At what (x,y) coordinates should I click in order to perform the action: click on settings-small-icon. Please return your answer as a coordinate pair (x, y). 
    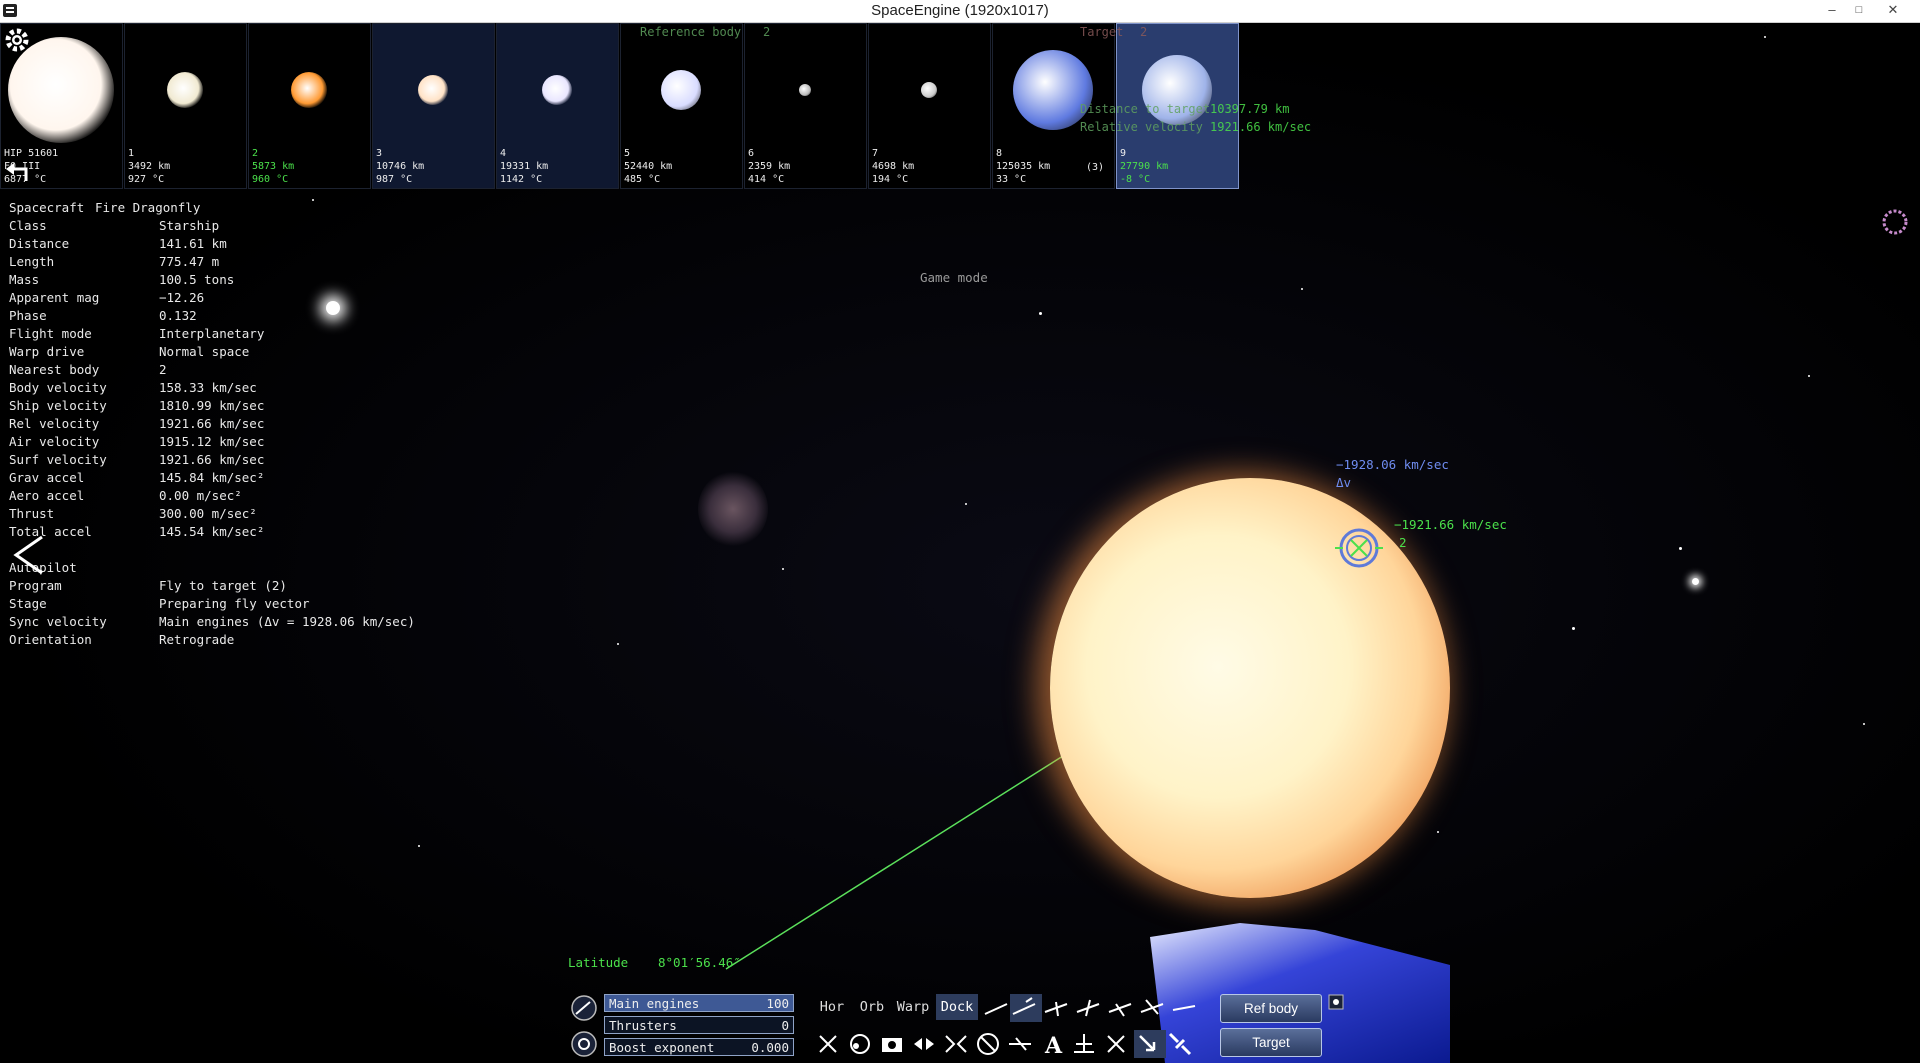
    Looking at the image, I should click on (1336, 1002).